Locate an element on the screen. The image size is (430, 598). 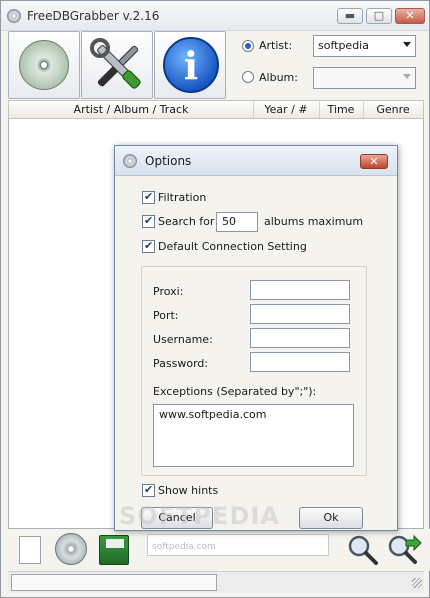
title-bar: FreeDBGrabber v.2.16 ▬ □ ✕ is located at coordinates (215, 16).